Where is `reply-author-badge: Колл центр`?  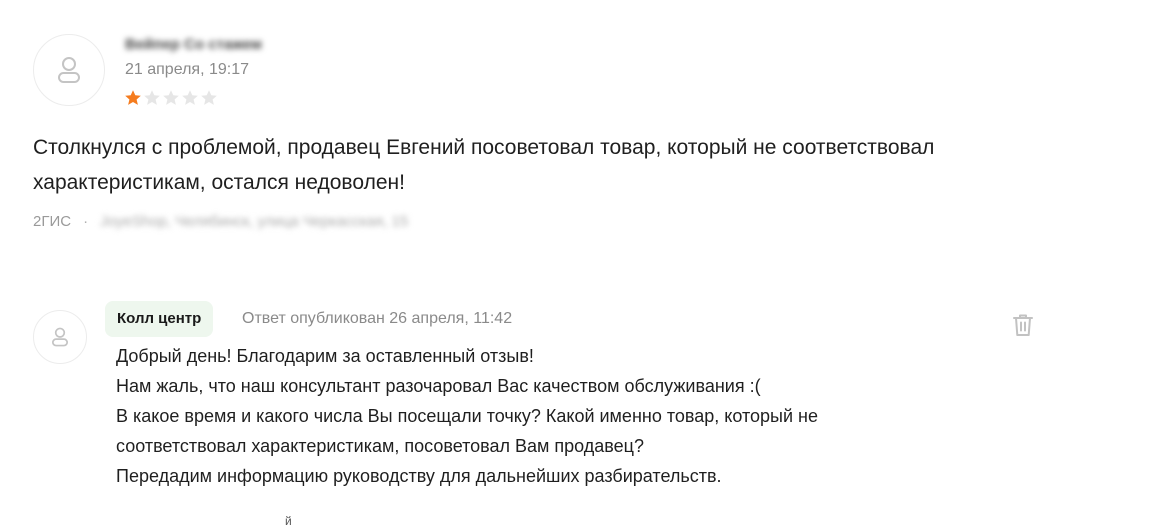 reply-author-badge: Колл центр is located at coordinates (159, 319).